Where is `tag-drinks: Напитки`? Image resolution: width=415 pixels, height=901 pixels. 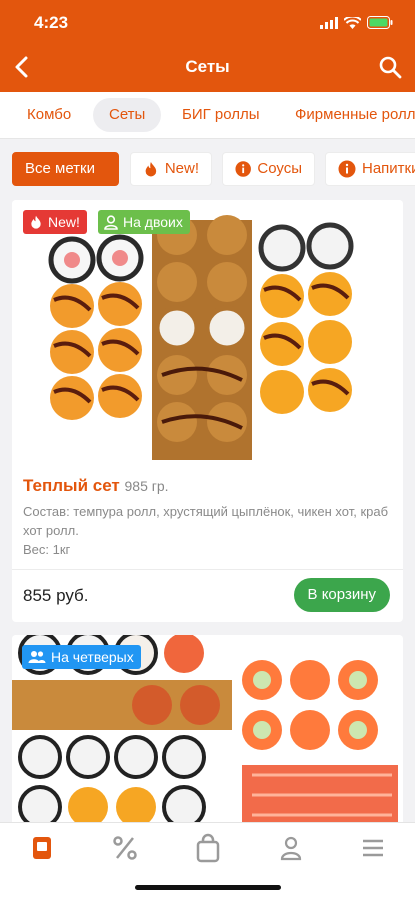 tag-drinks: Напитки is located at coordinates (370, 169).